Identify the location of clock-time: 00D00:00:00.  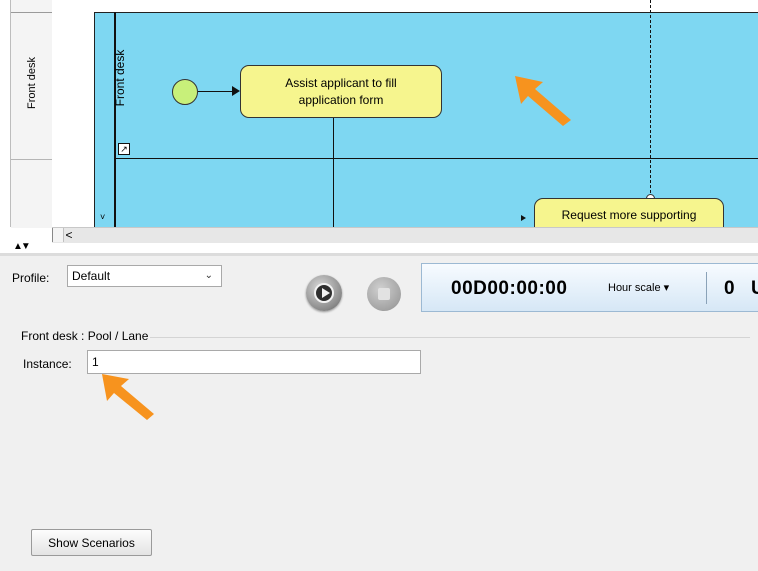
(509, 288).